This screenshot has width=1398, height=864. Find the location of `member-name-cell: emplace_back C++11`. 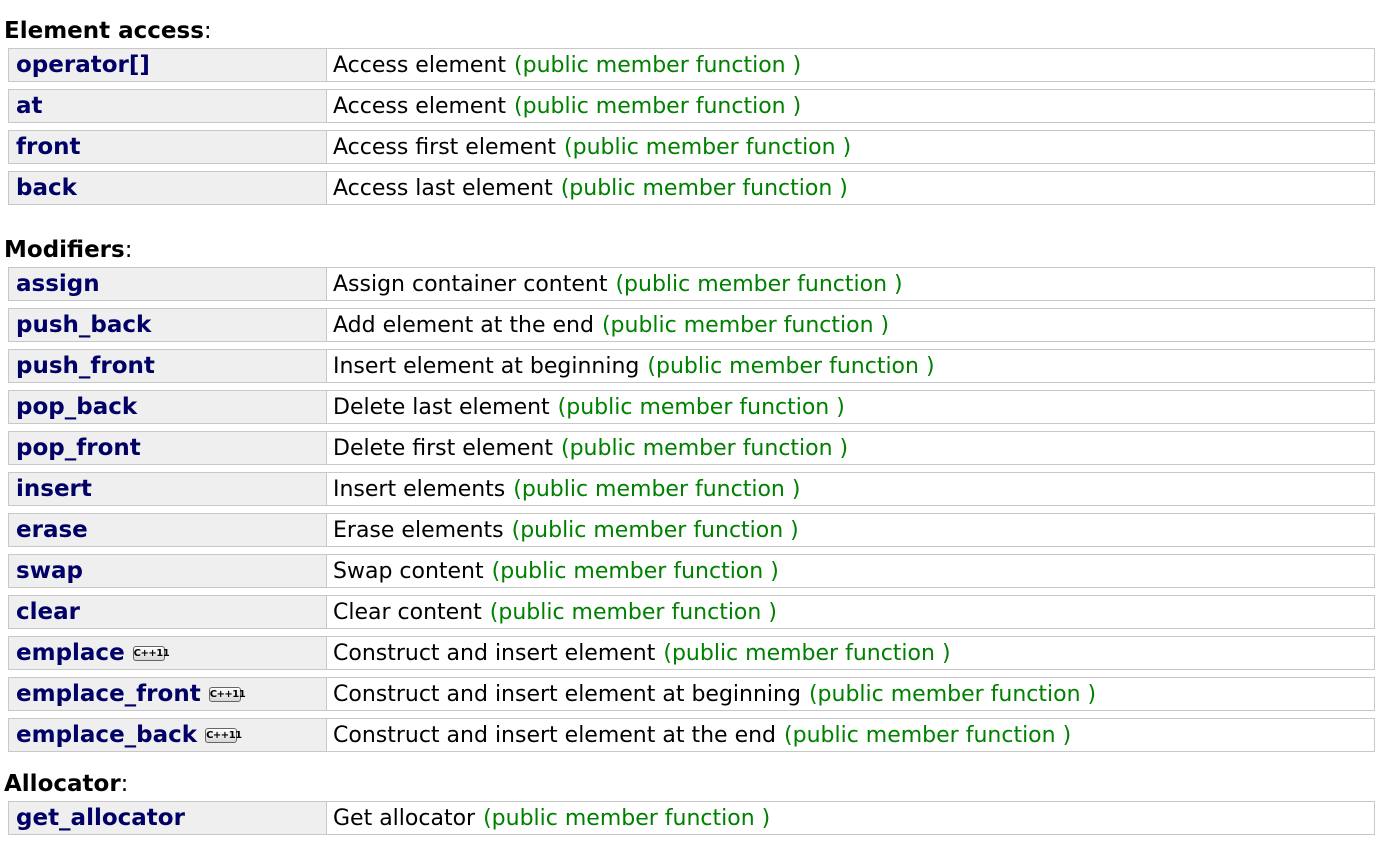

member-name-cell: emplace_back C++11 is located at coordinates (167, 735).